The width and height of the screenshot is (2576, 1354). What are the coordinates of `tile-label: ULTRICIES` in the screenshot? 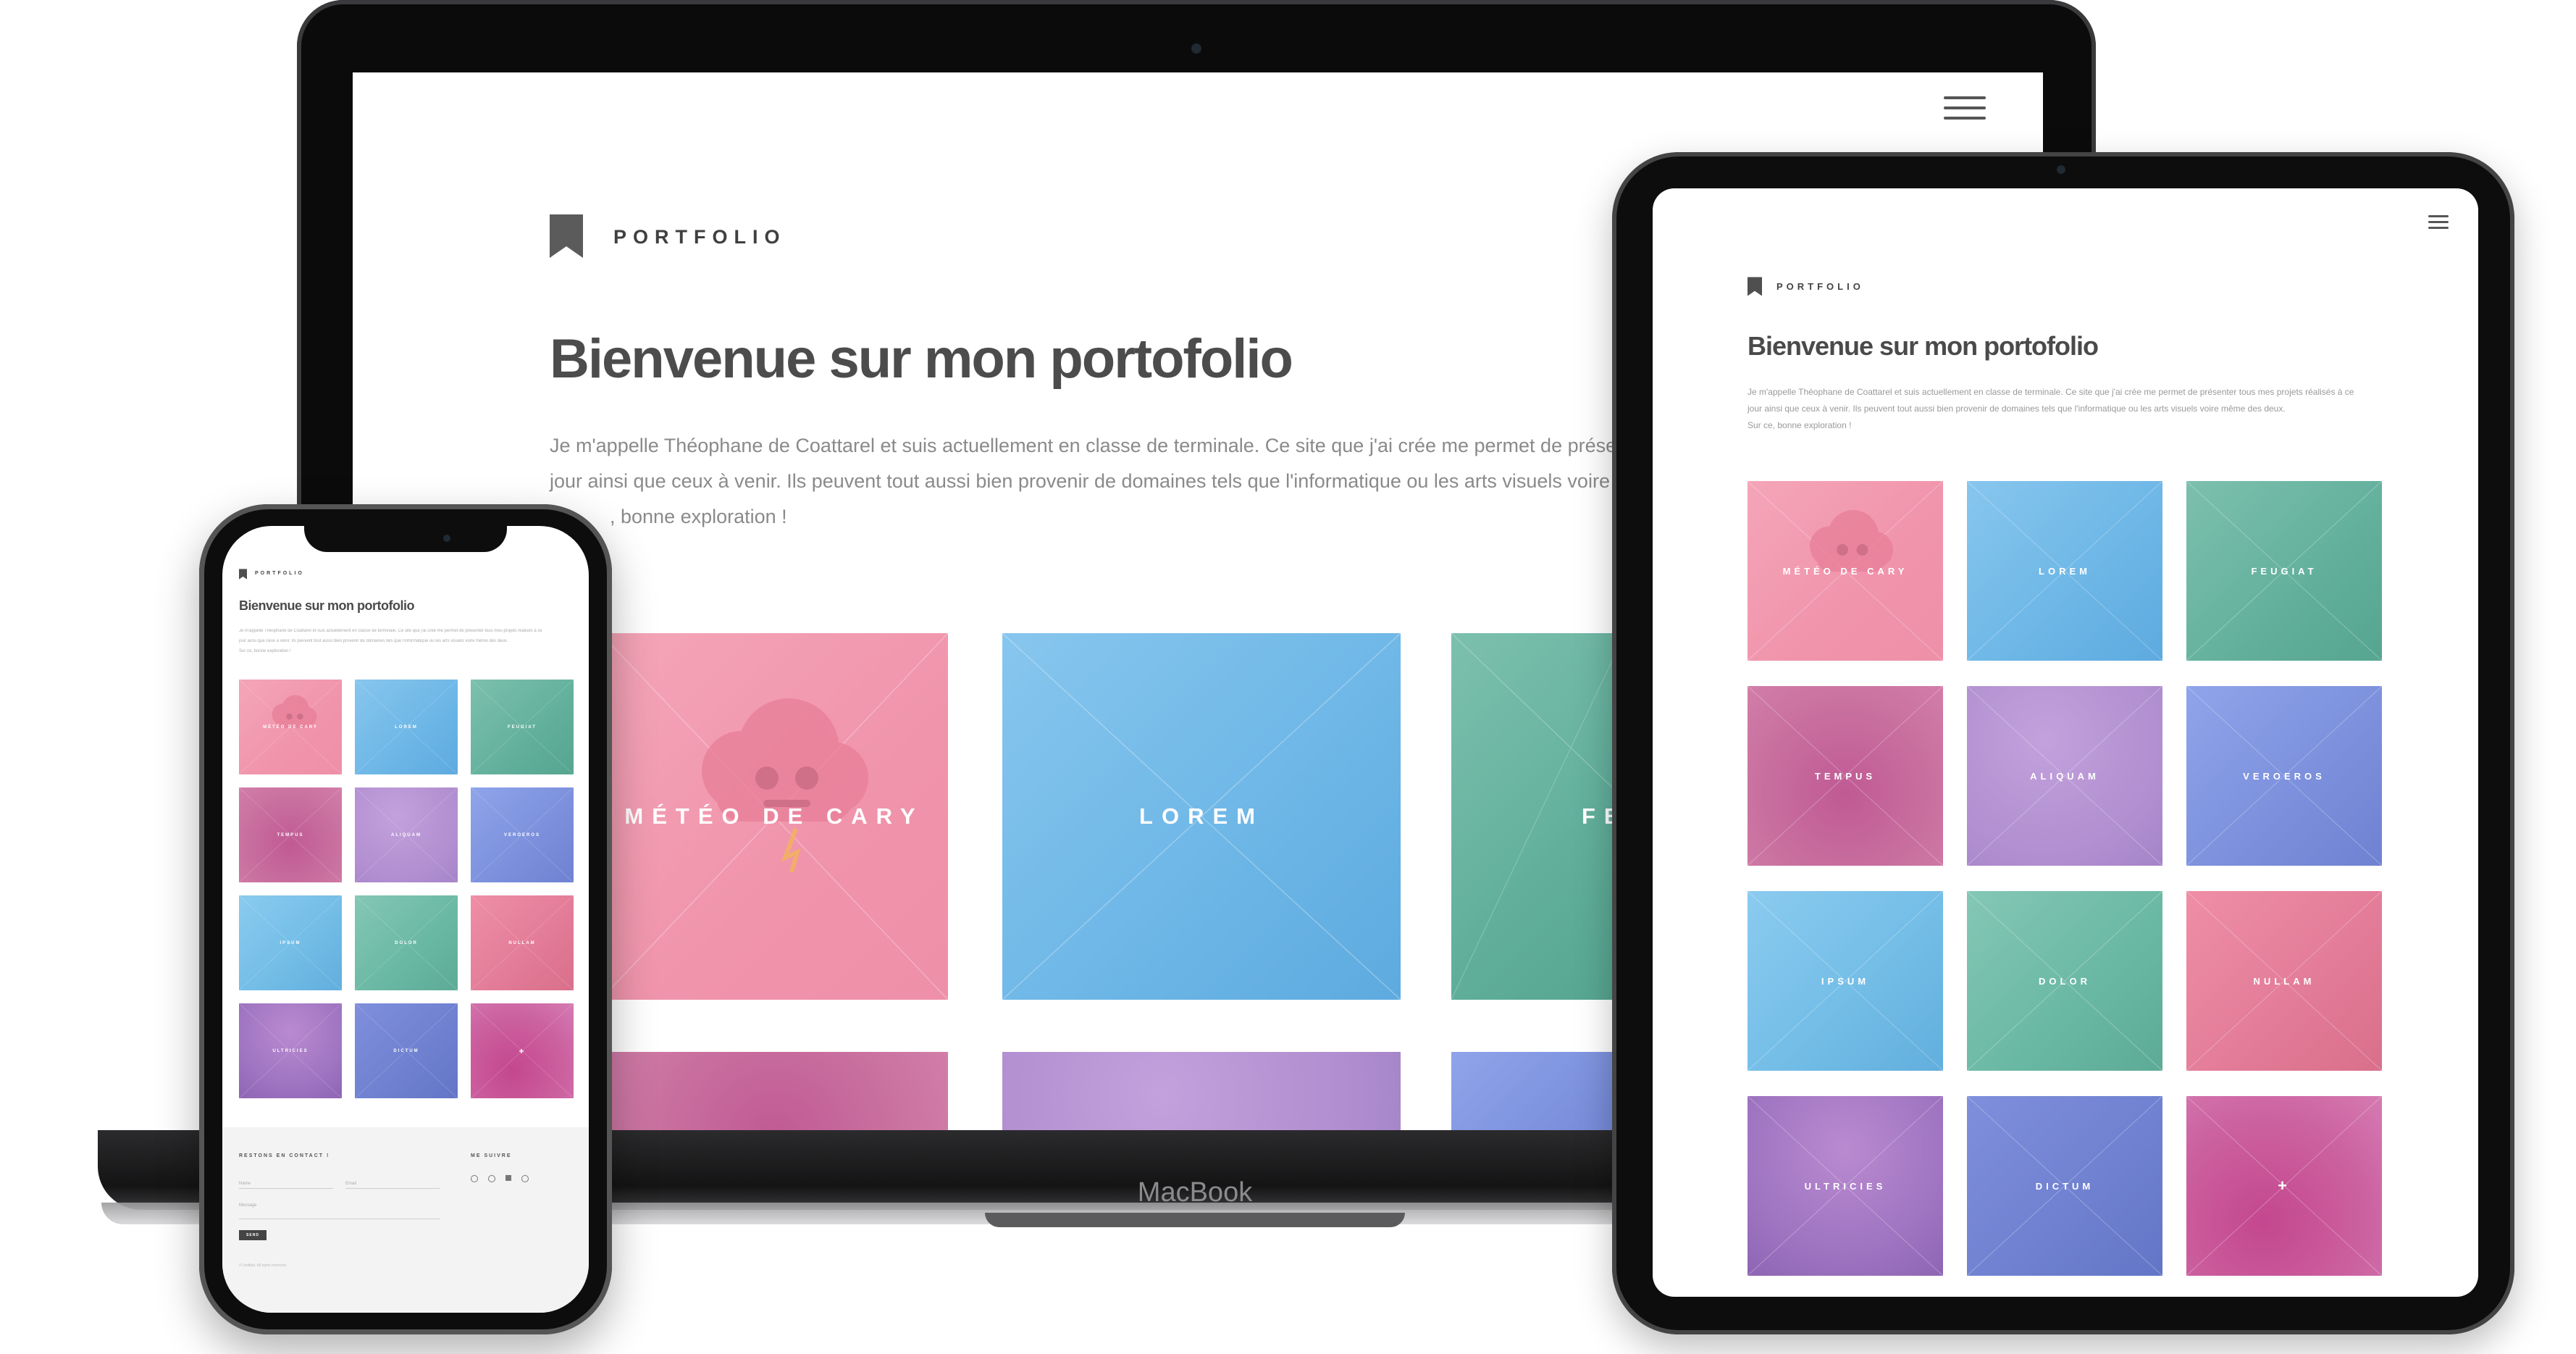 It's located at (290, 1050).